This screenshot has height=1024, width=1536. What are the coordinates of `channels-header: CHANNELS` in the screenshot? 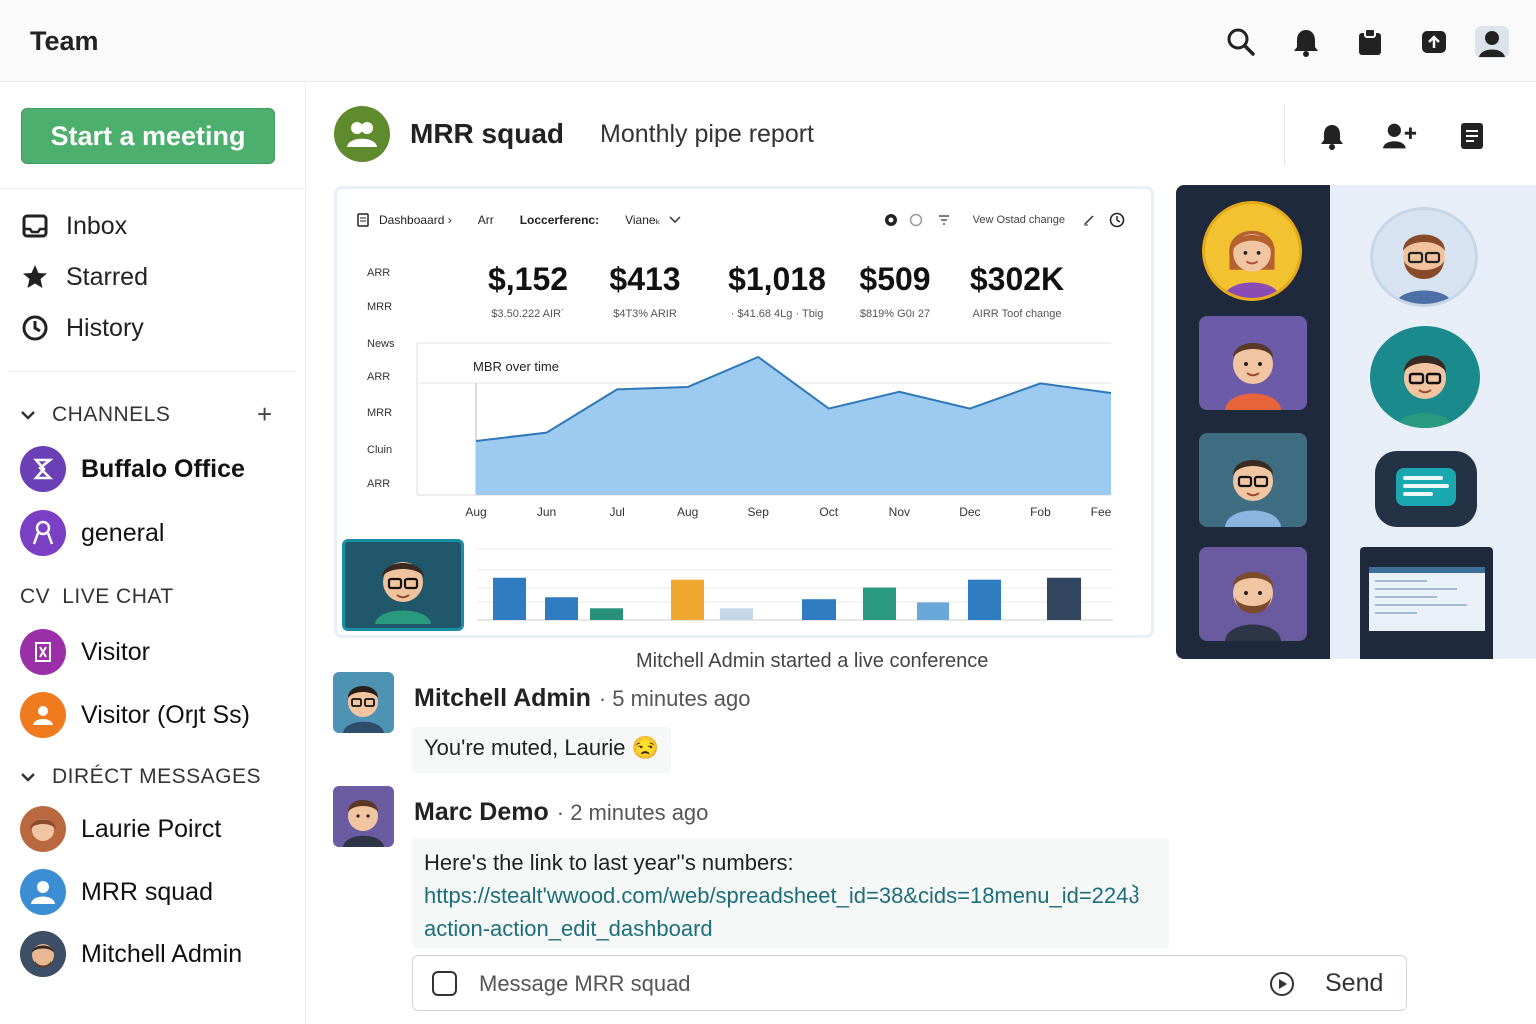 It's located at (95, 415).